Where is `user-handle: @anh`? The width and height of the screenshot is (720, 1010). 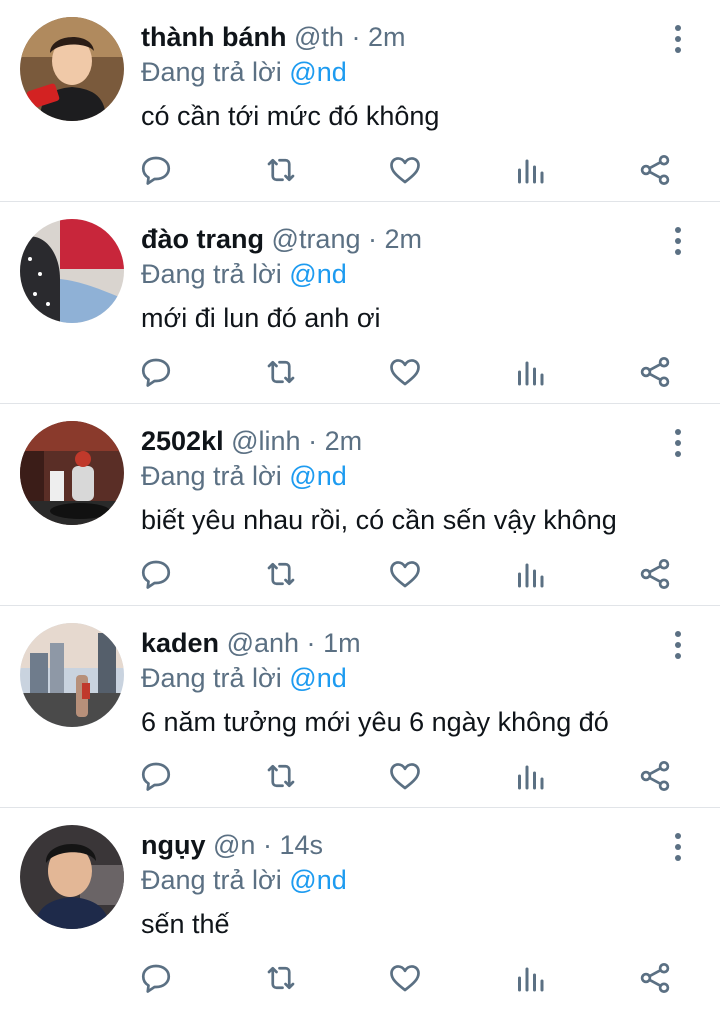 user-handle: @anh is located at coordinates (263, 643).